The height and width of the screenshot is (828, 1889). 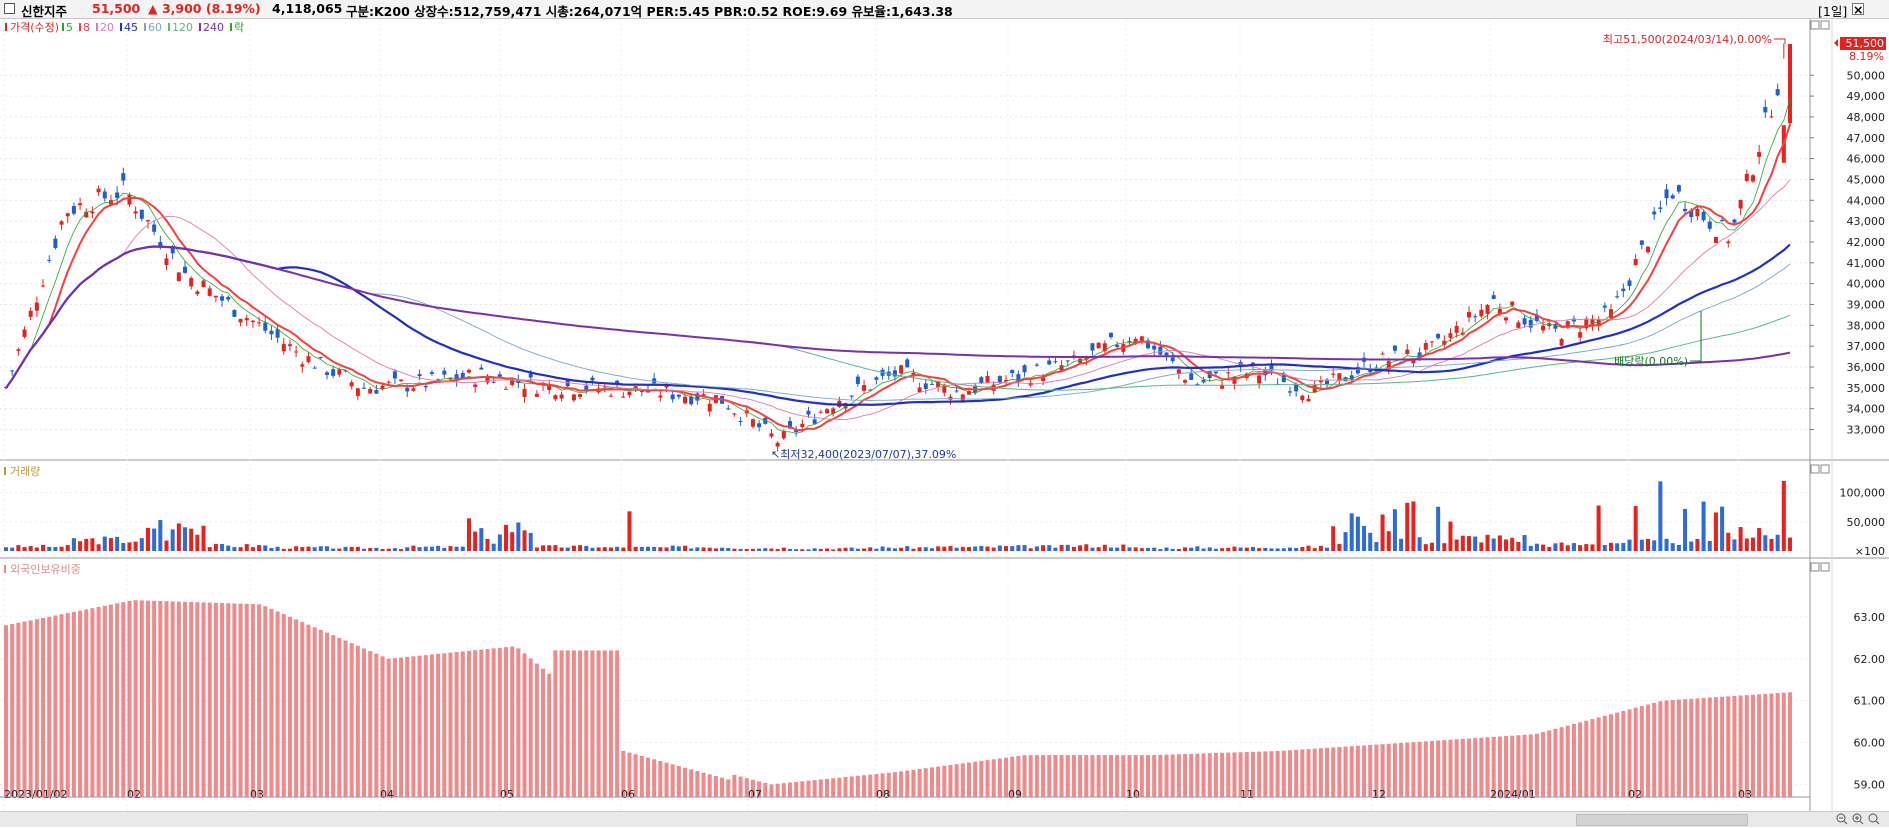 What do you see at coordinates (107, 27) in the screenshot?
I see `legend-ma-20: 20` at bounding box center [107, 27].